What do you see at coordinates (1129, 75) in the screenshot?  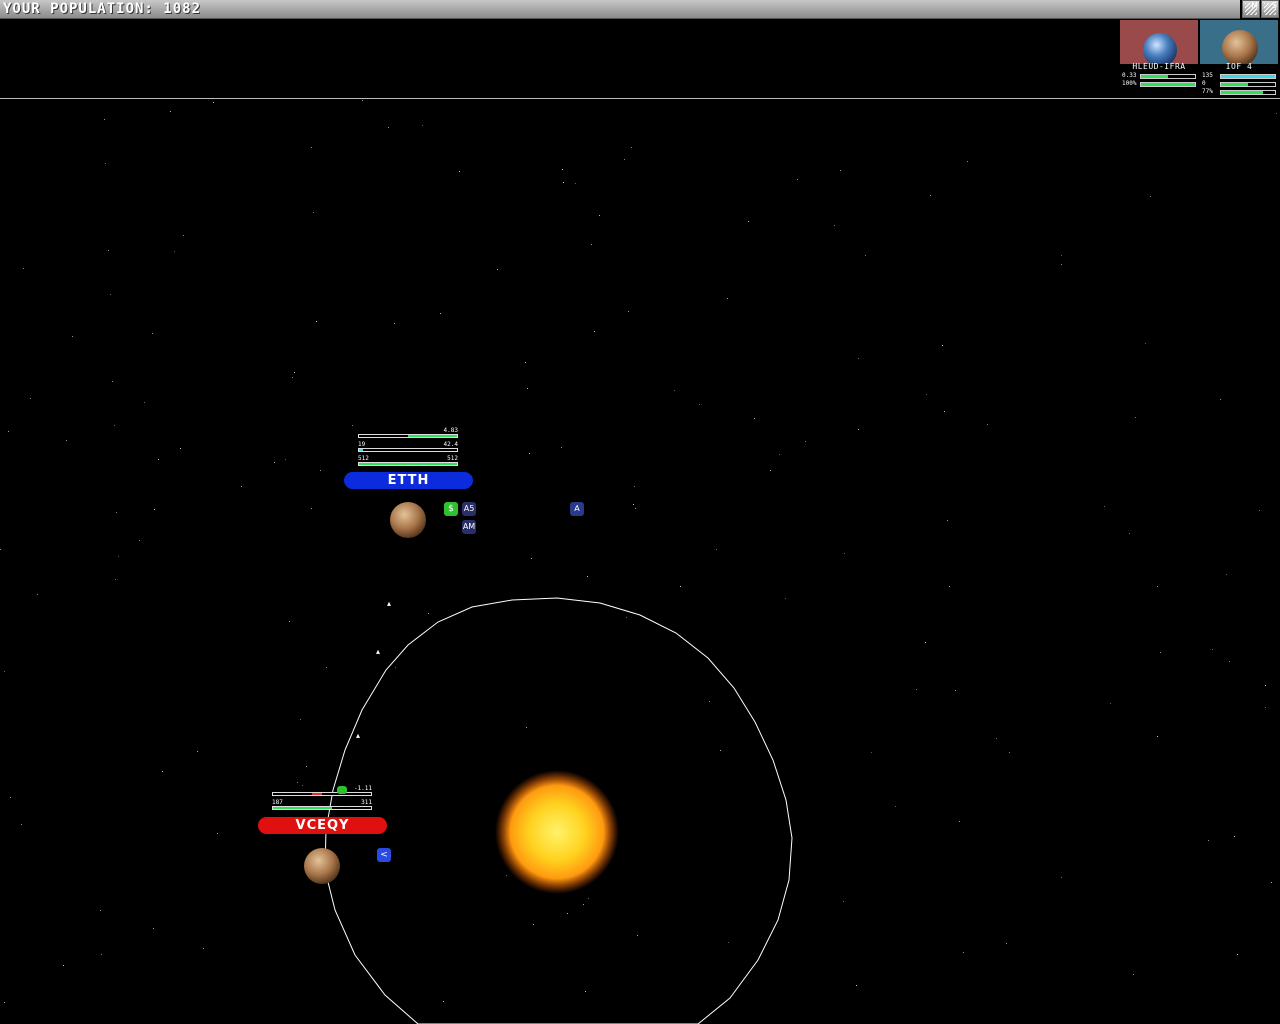 I see `stat-label: 0.33` at bounding box center [1129, 75].